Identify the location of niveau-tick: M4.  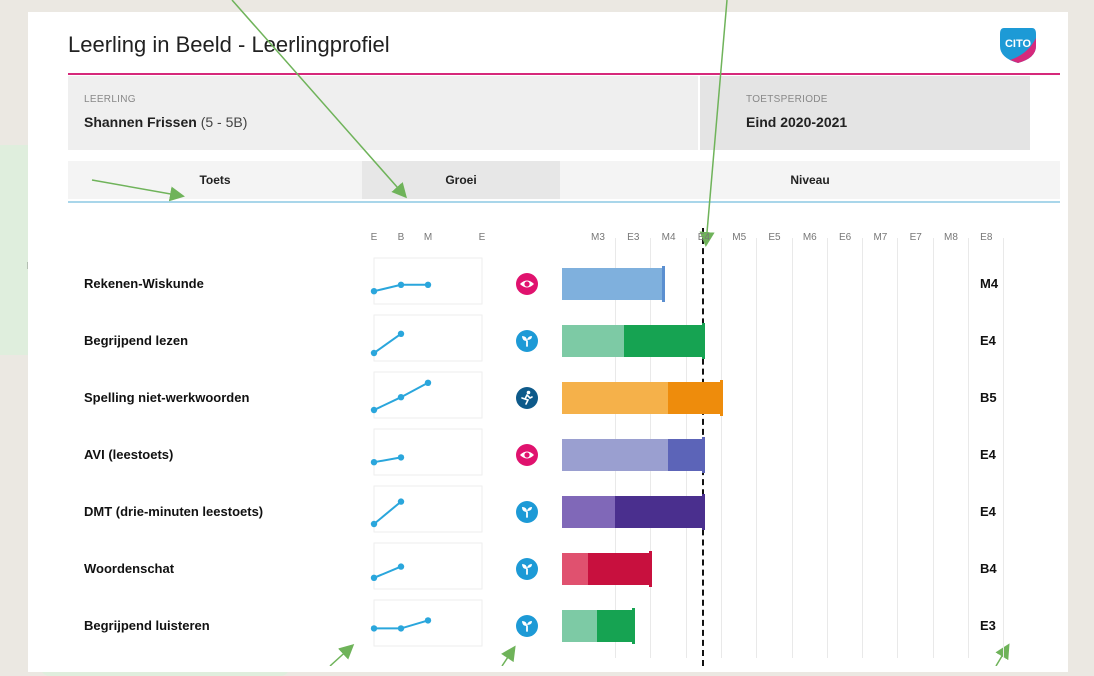
(668, 237).